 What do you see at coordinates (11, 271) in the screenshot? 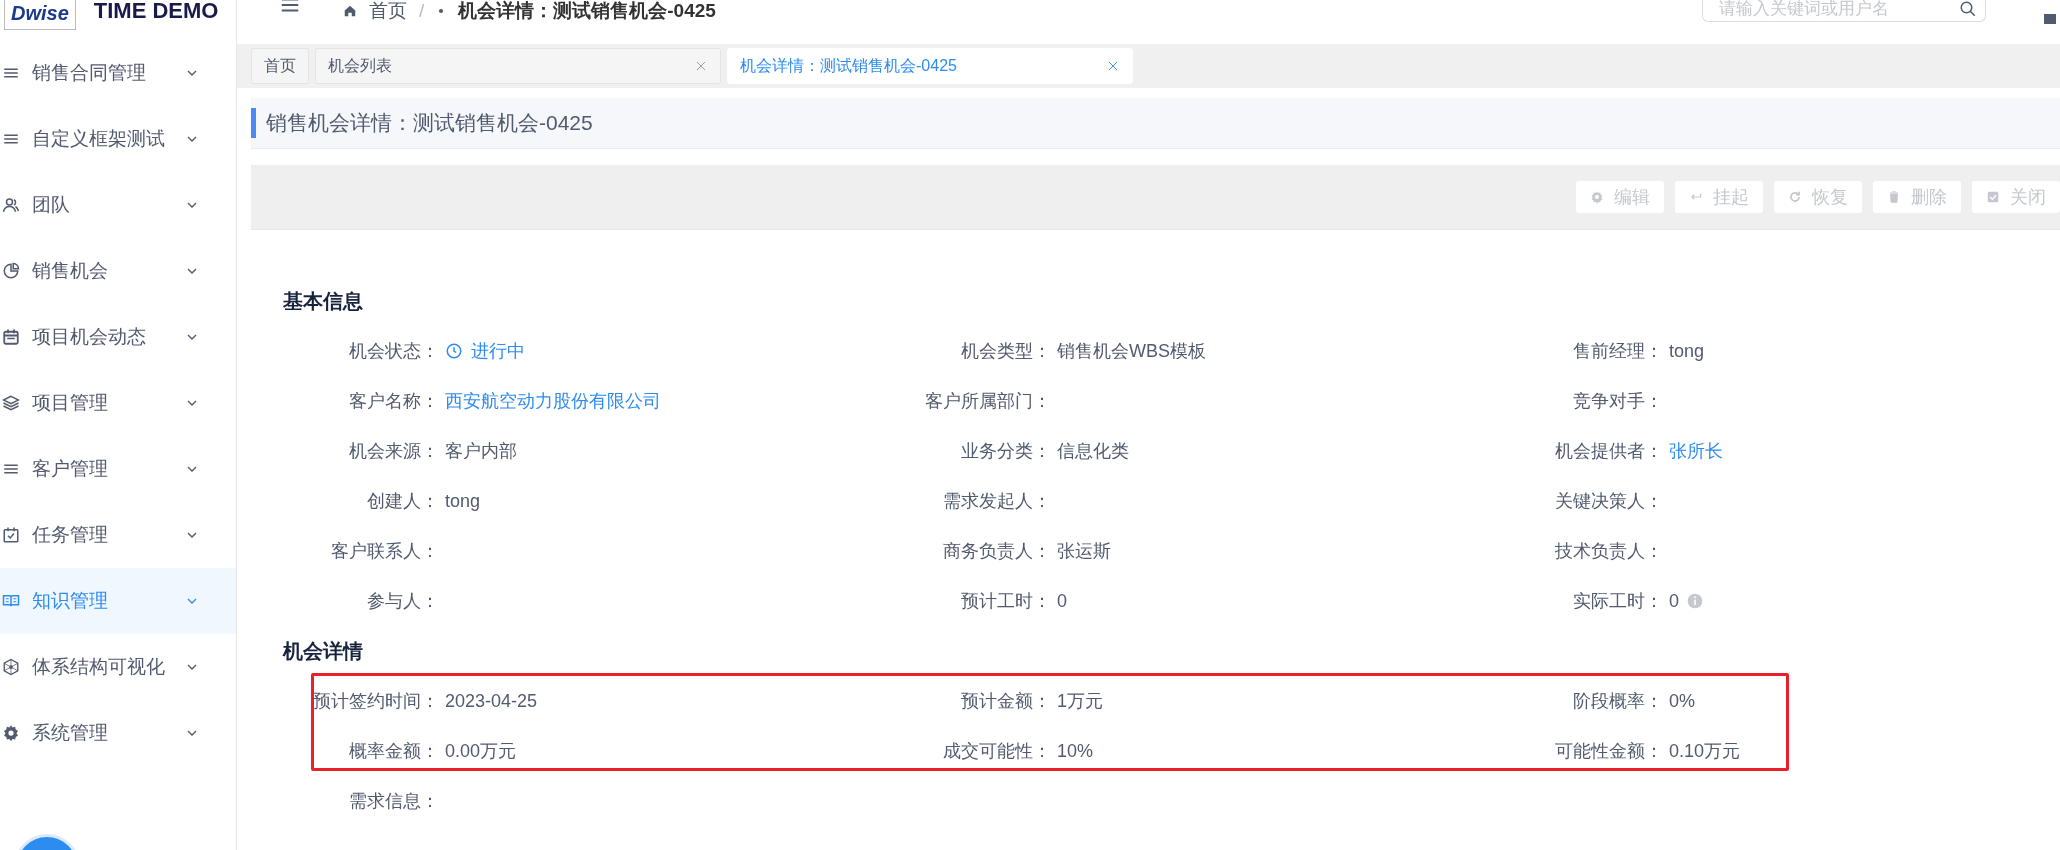
I see `pie-chart-icon` at bounding box center [11, 271].